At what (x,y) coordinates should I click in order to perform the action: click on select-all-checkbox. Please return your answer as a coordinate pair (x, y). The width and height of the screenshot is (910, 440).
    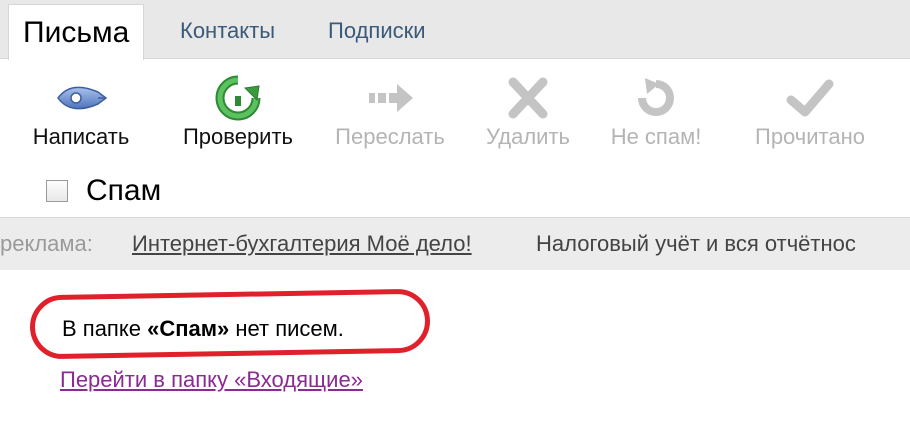
    Looking at the image, I should click on (57, 191).